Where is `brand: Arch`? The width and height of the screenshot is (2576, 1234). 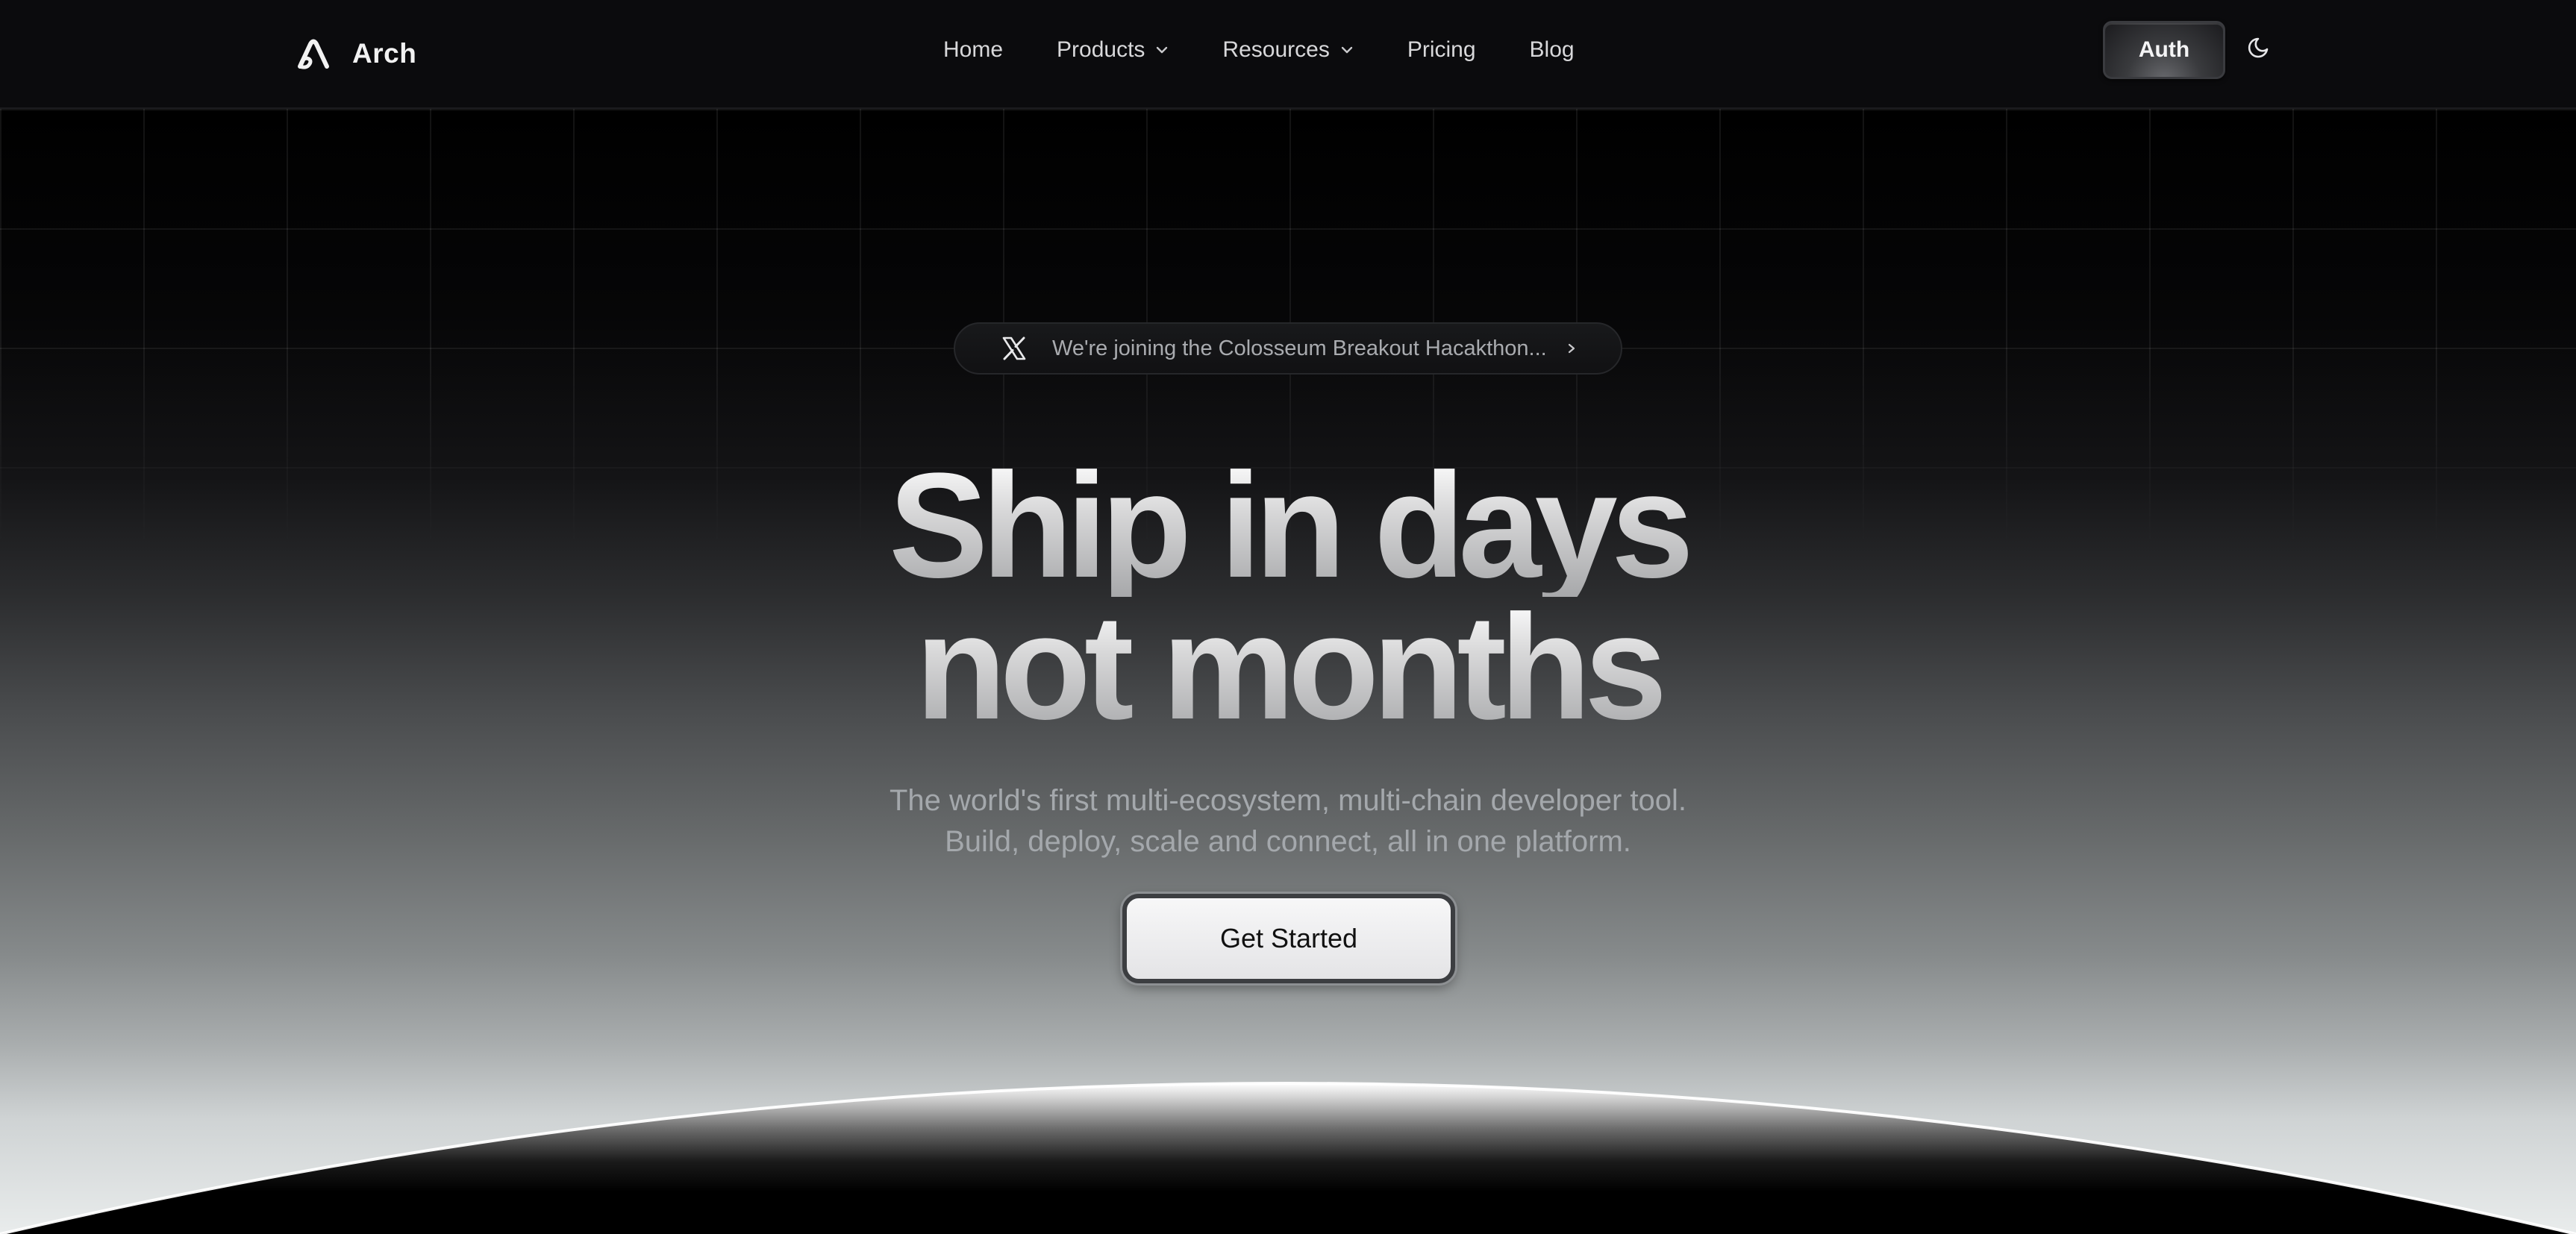 brand: Arch is located at coordinates (356, 54).